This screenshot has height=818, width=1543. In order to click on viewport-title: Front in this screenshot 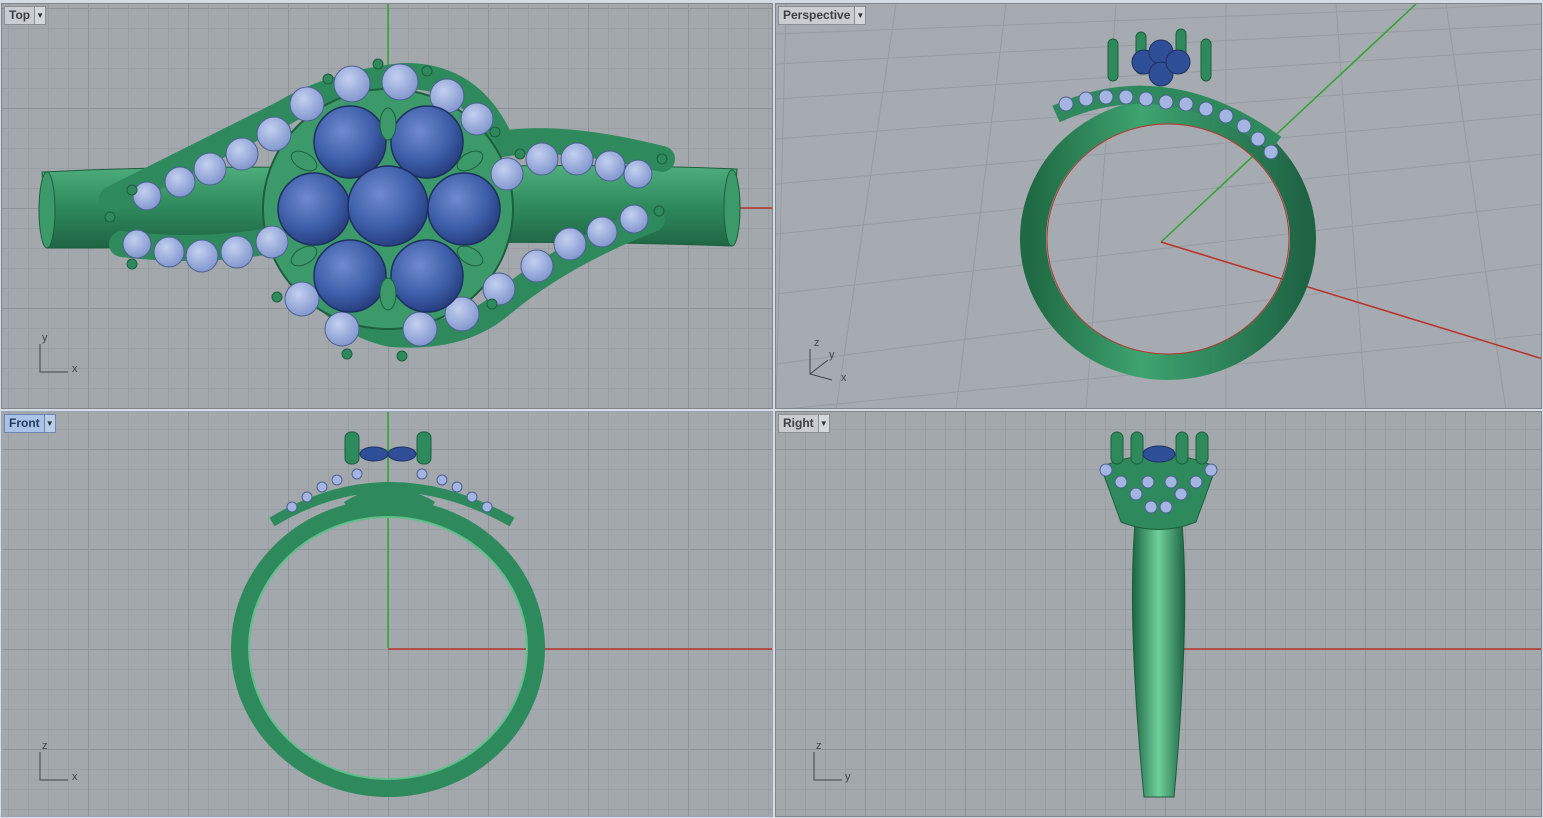, I will do `click(24, 423)`.